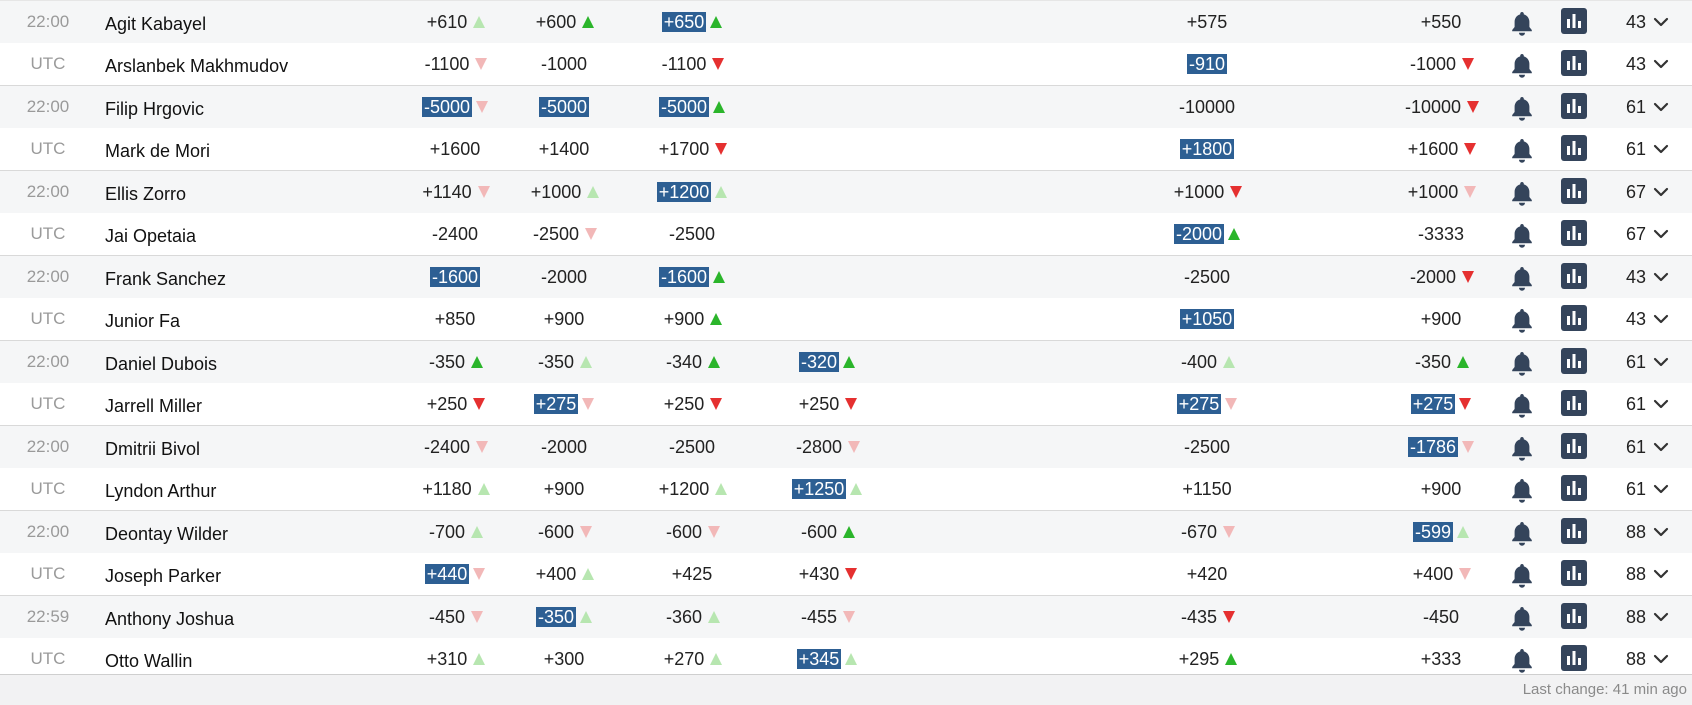  What do you see at coordinates (692, 362) in the screenshot?
I see `odds-cell: -340` at bounding box center [692, 362].